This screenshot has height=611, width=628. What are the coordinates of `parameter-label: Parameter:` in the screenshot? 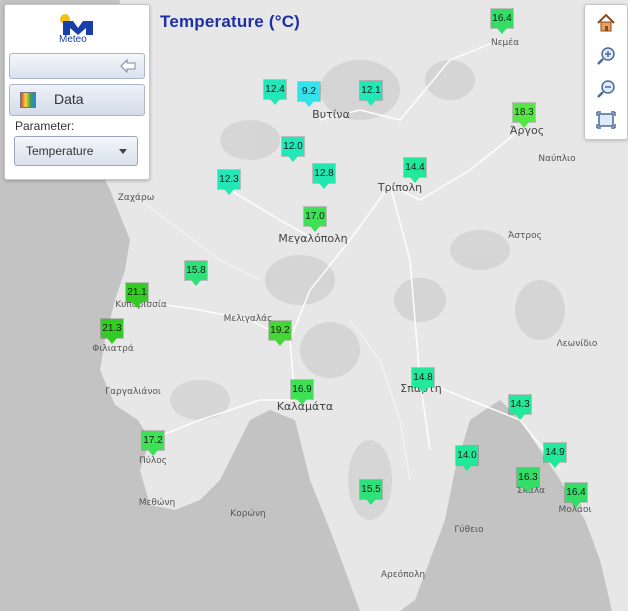 It's located at (45, 126).